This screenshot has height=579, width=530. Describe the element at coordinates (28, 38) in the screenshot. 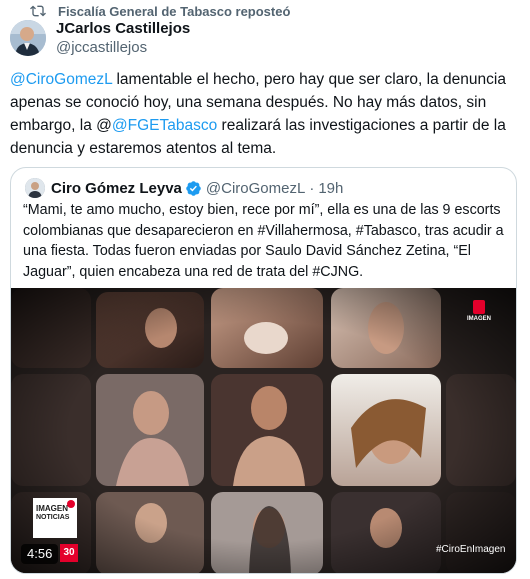

I see `avatar` at that location.